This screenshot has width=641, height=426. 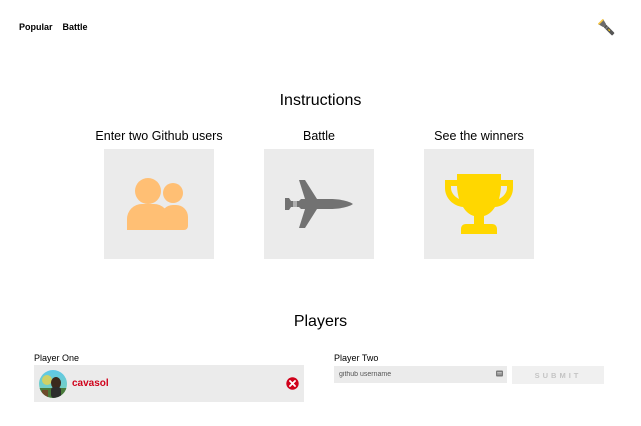 I want to click on instruction-label: Battle, so click(x=319, y=136).